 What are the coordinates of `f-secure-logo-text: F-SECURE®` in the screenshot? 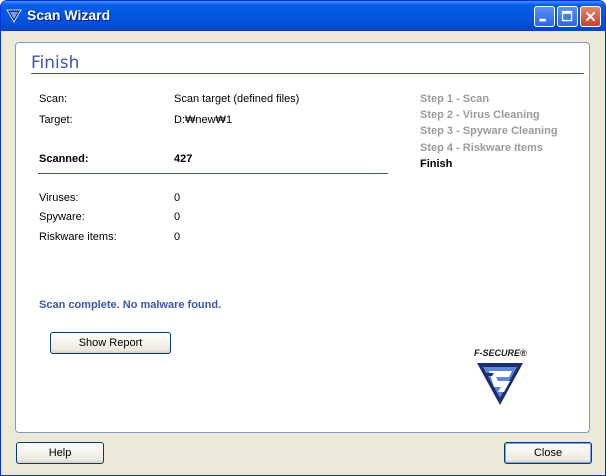 It's located at (500, 353).